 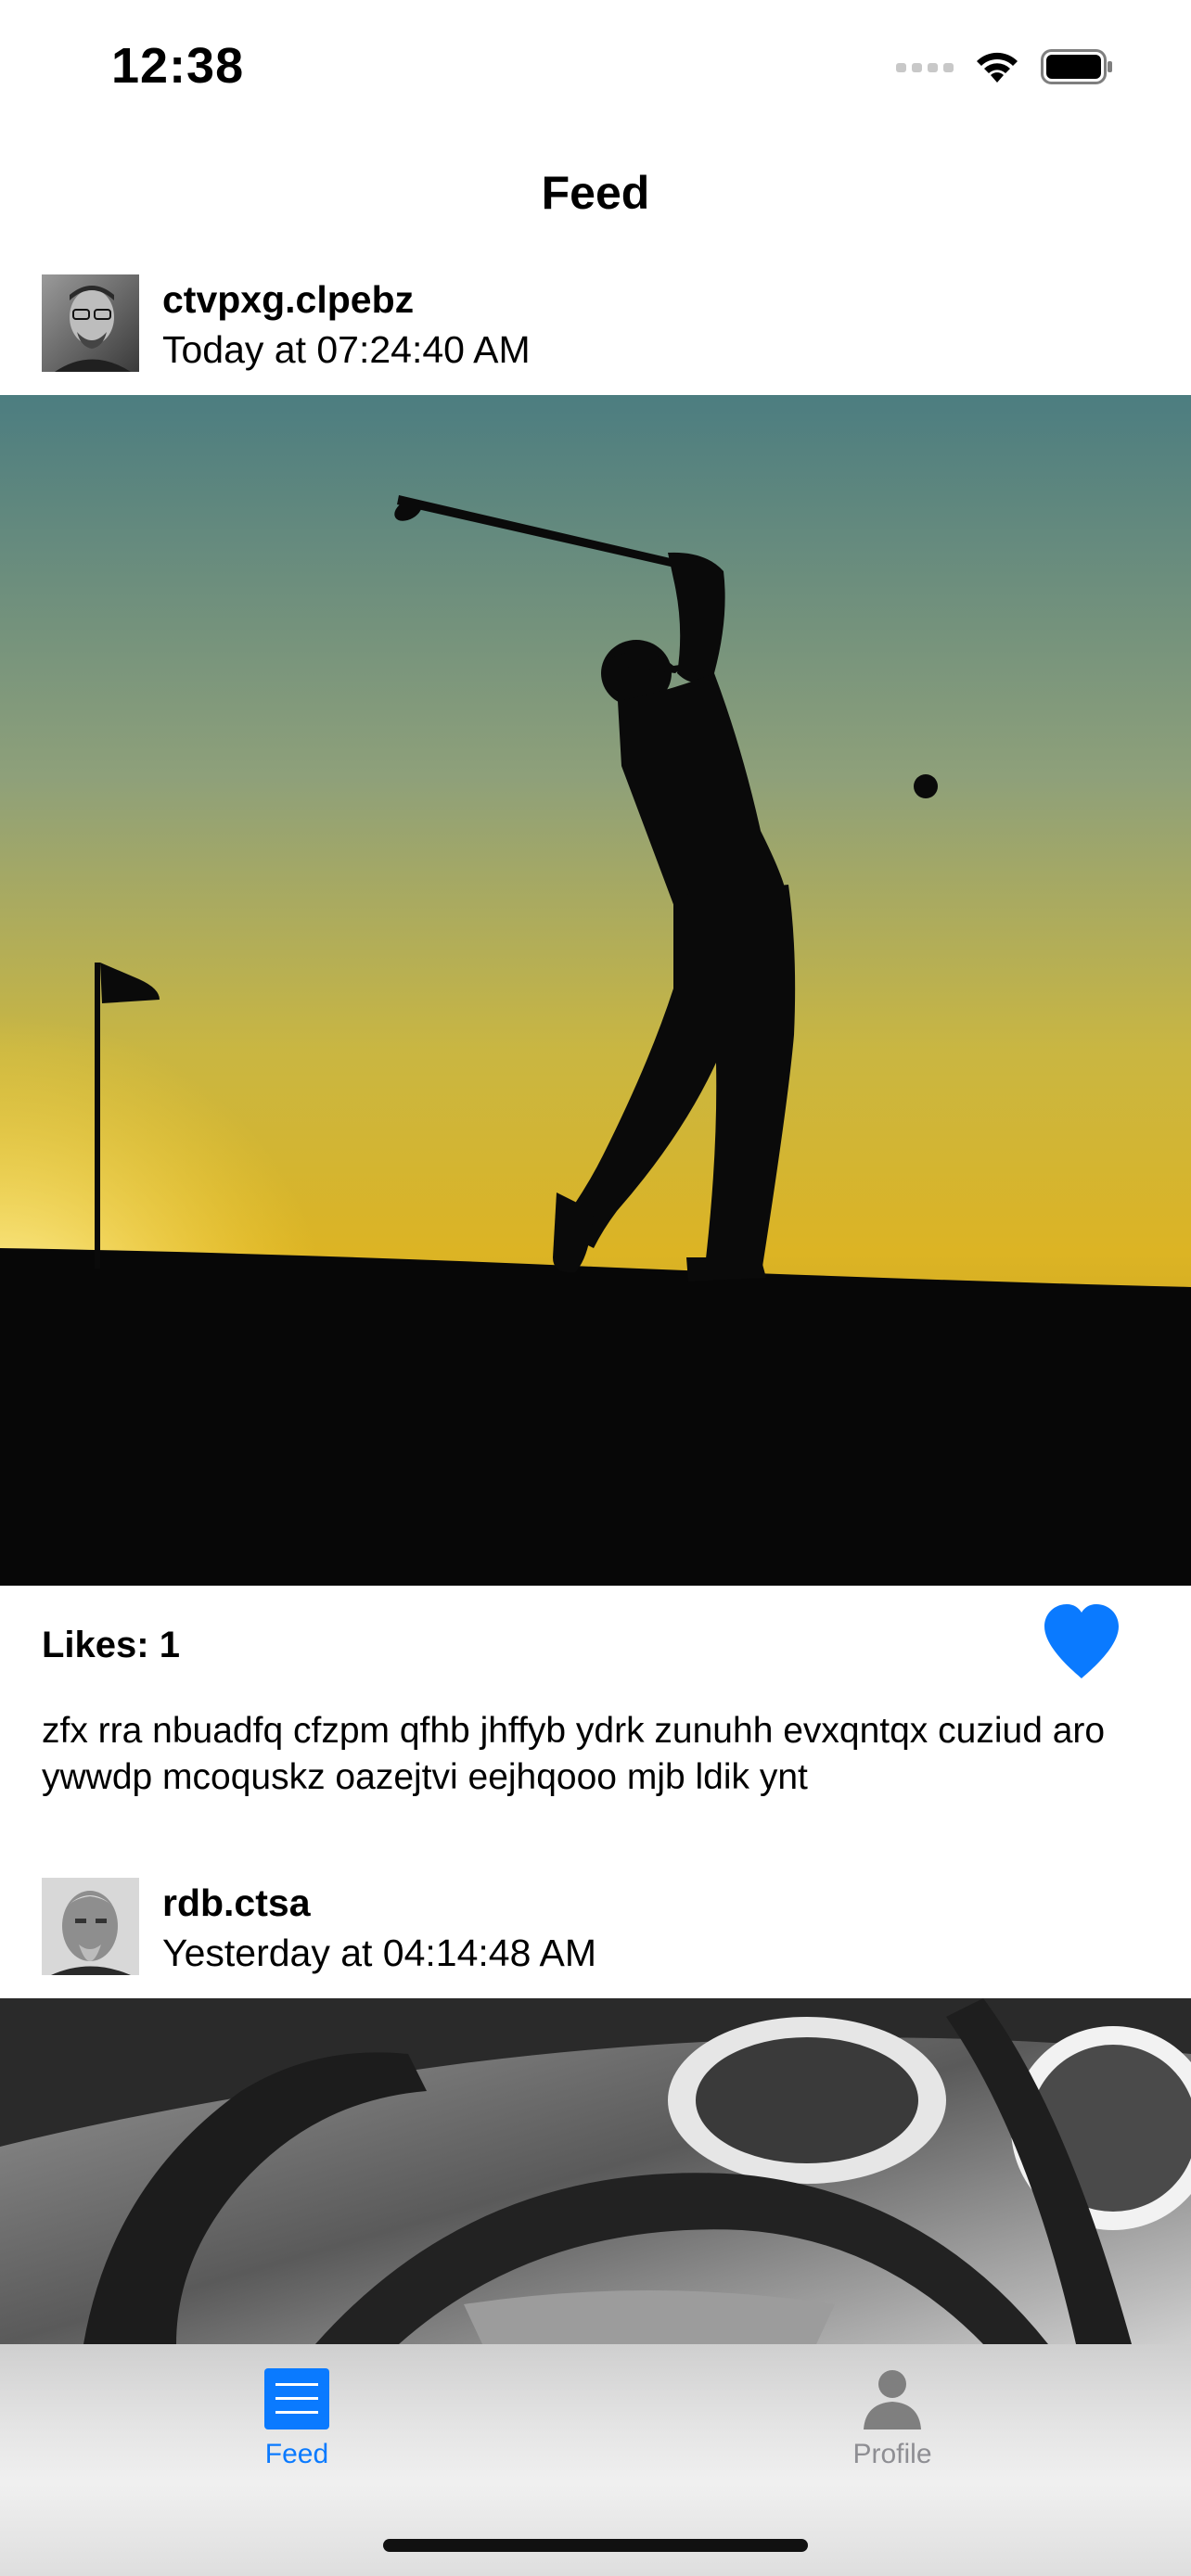 I want to click on list-icon, so click(x=296, y=2398).